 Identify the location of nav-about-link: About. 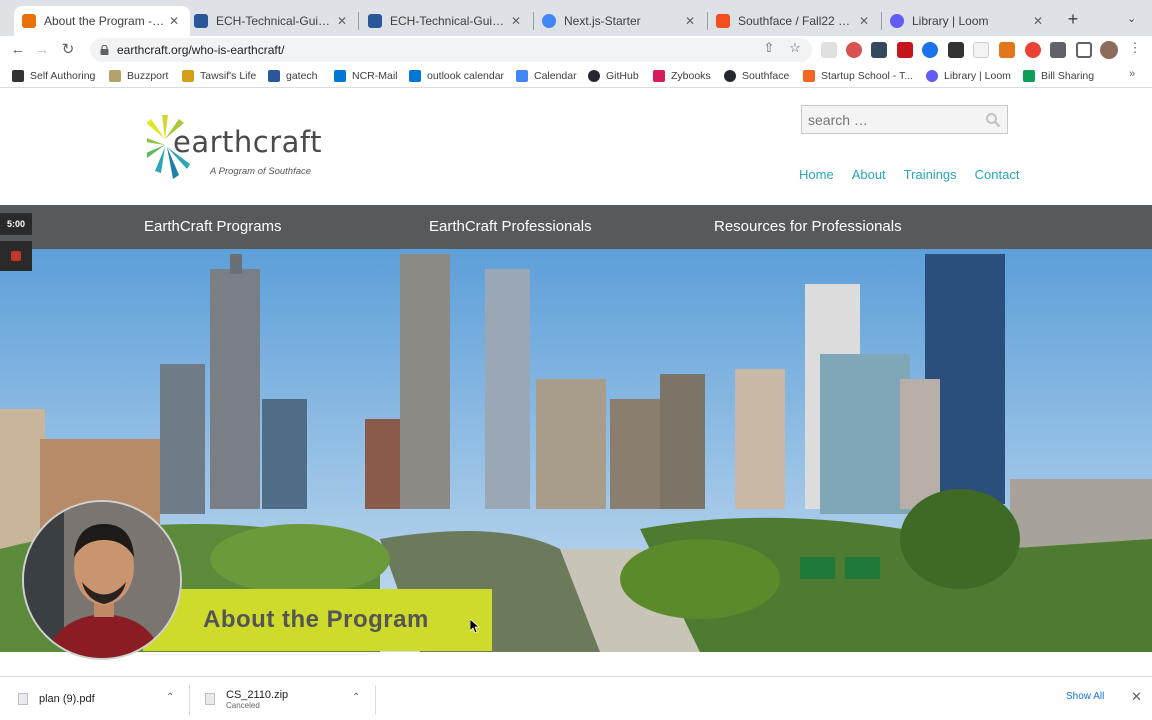
(869, 174).